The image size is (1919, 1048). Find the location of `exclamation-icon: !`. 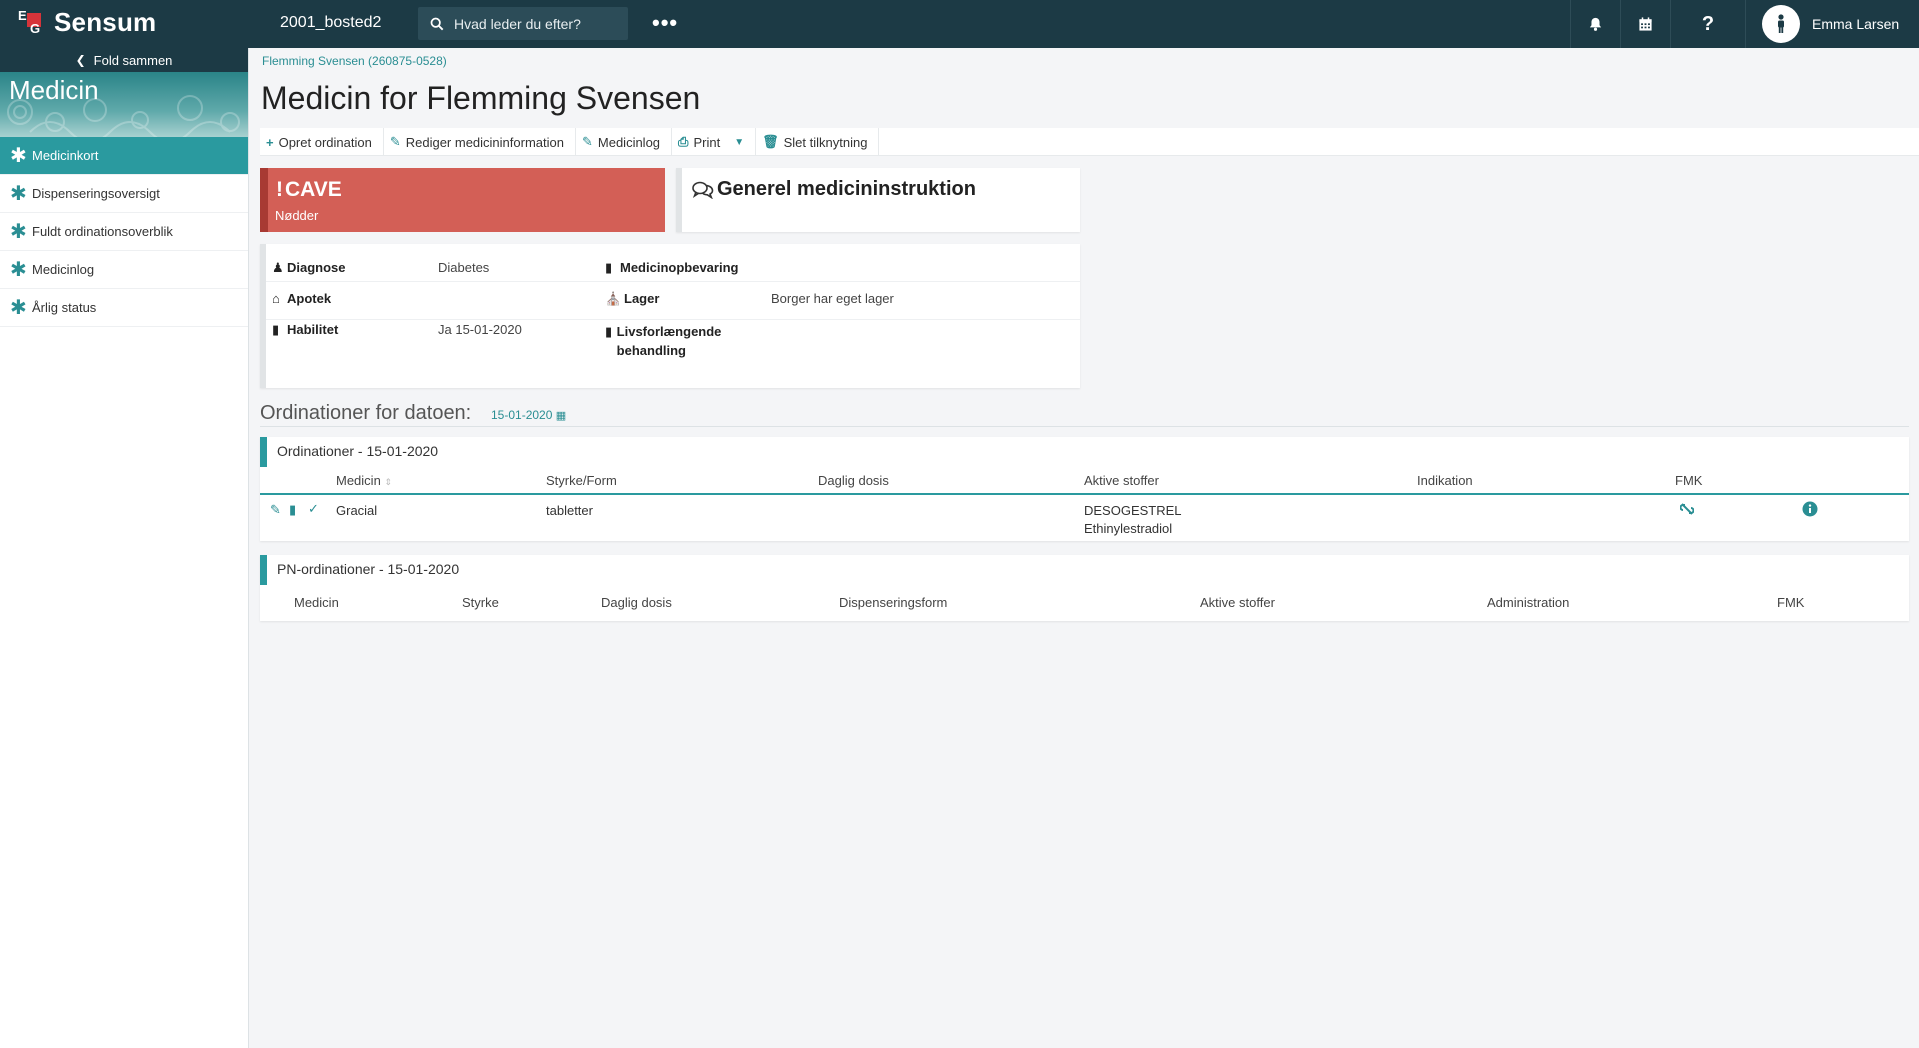

exclamation-icon: ! is located at coordinates (279, 189).